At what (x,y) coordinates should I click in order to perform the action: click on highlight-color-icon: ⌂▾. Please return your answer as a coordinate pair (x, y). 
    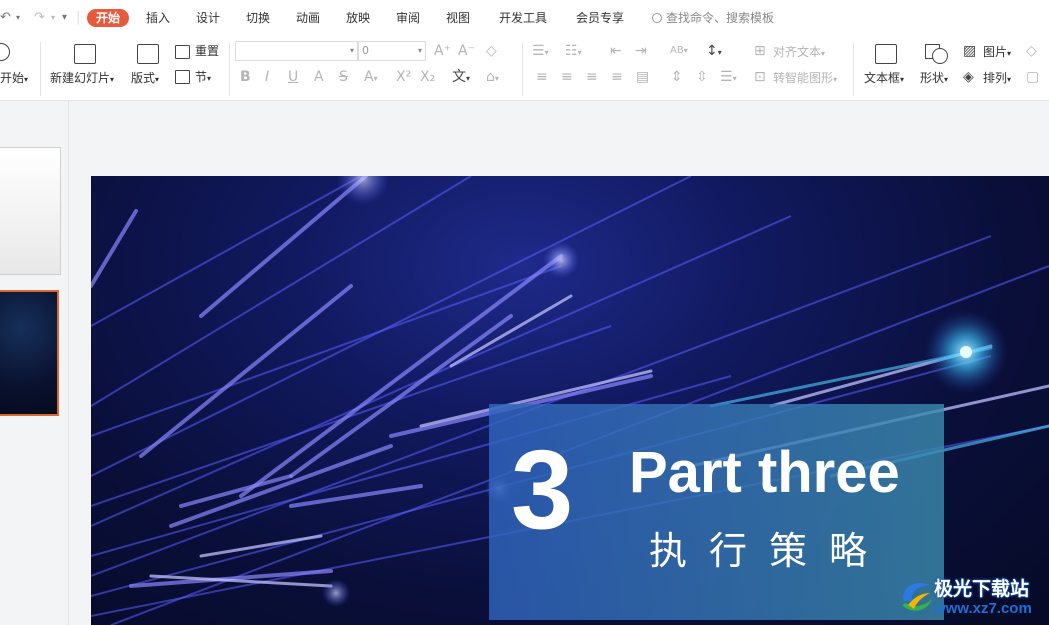
    Looking at the image, I should click on (492, 78).